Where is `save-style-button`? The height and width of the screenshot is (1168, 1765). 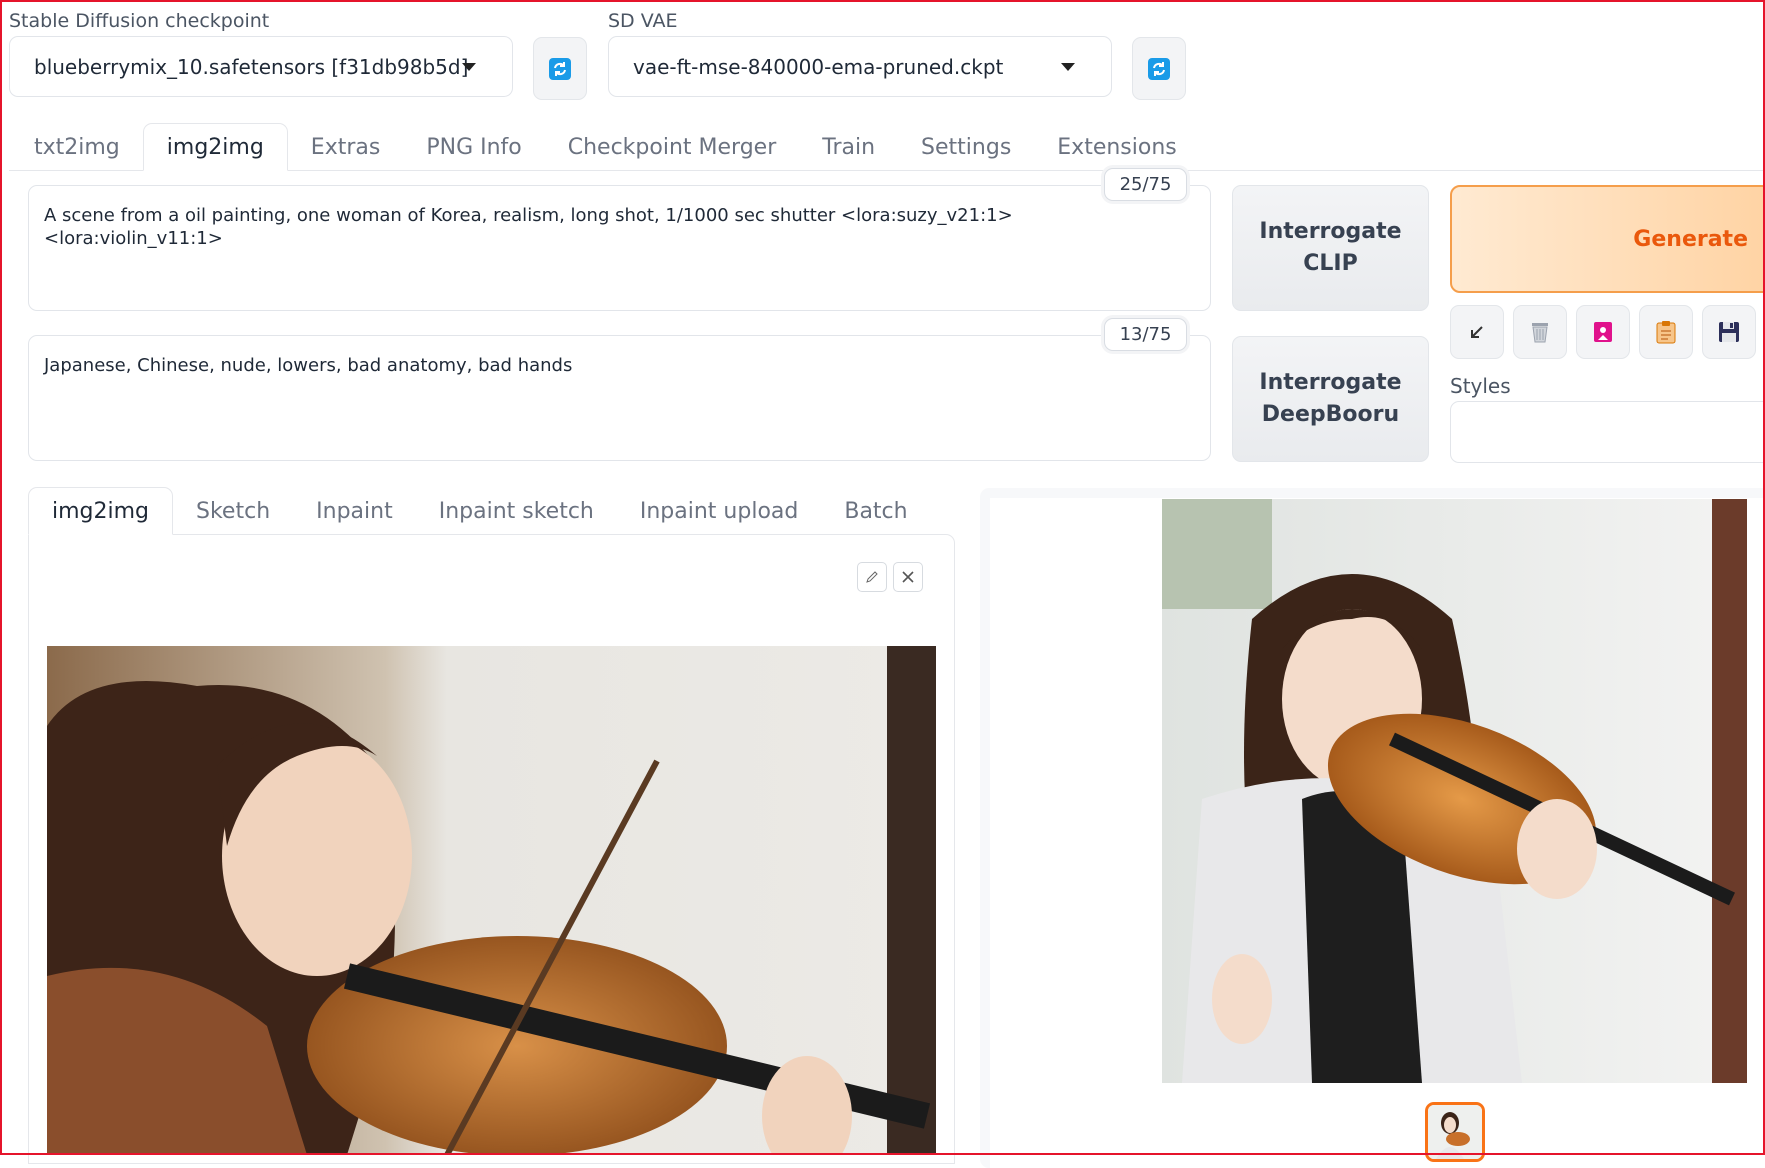
save-style-button is located at coordinates (1729, 332).